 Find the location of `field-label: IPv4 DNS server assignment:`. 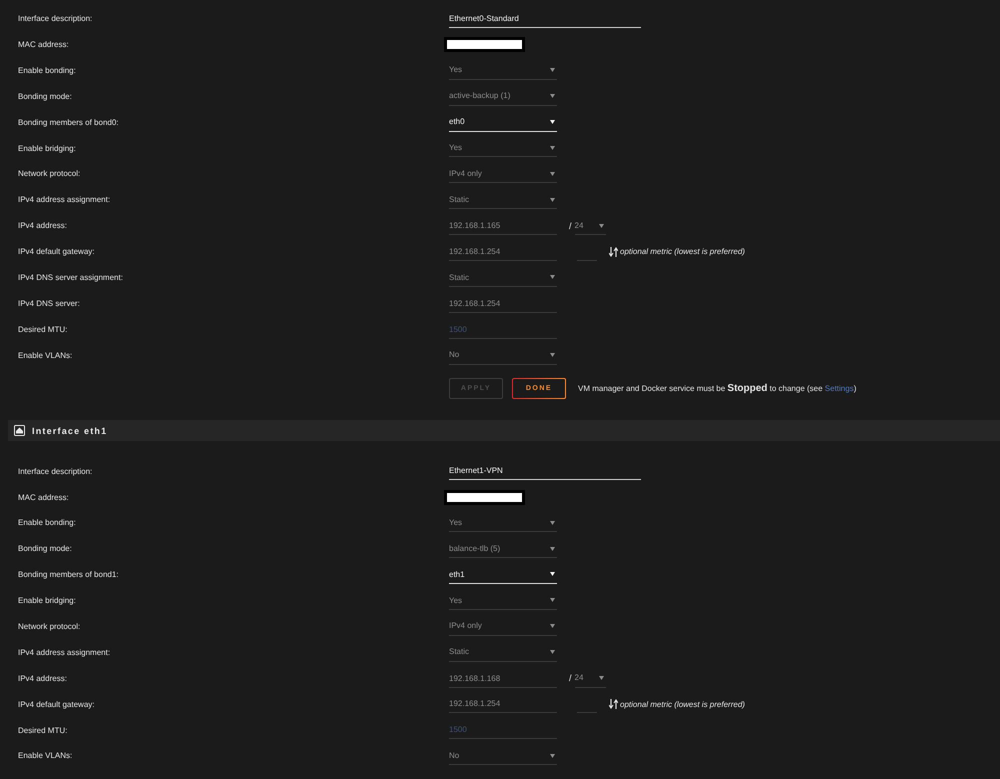

field-label: IPv4 DNS server assignment: is located at coordinates (71, 278).